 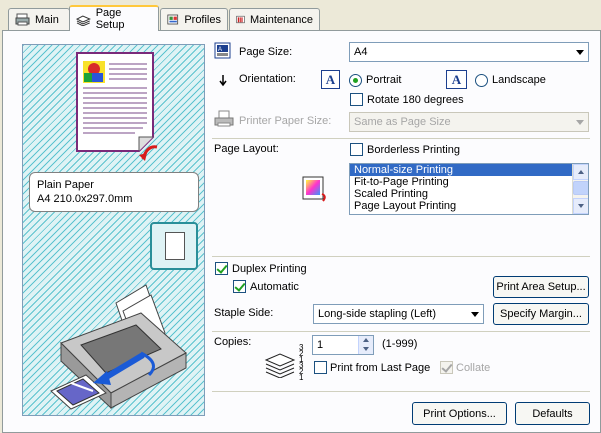 I want to click on defaults-button: Defaults, so click(x=552, y=413).